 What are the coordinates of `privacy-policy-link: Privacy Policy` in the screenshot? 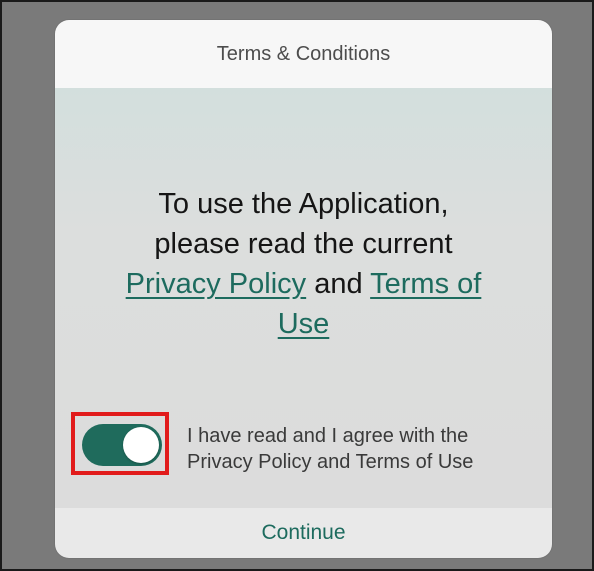 It's located at (216, 284).